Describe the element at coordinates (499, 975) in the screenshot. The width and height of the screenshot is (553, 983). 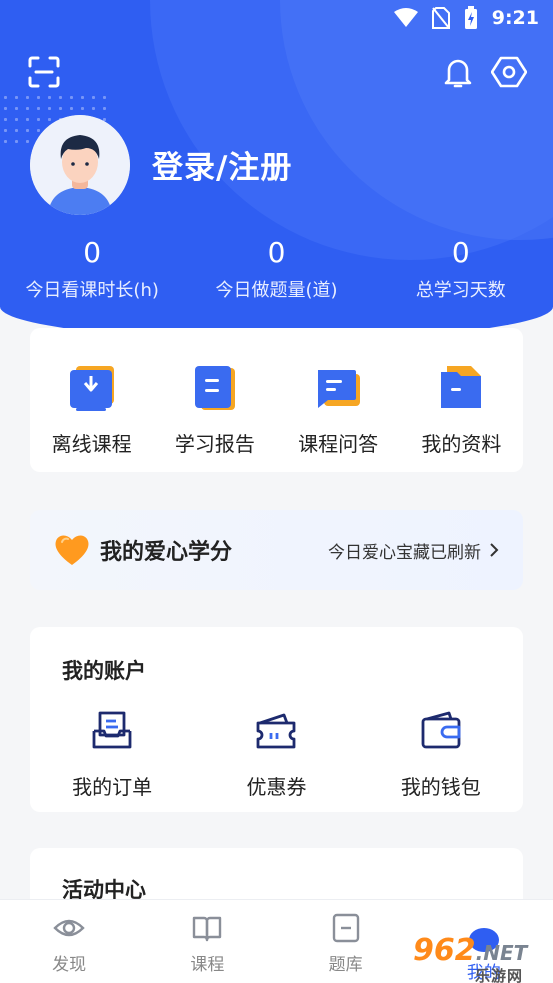
I see `watermark-subtitle: 乐游网` at that location.